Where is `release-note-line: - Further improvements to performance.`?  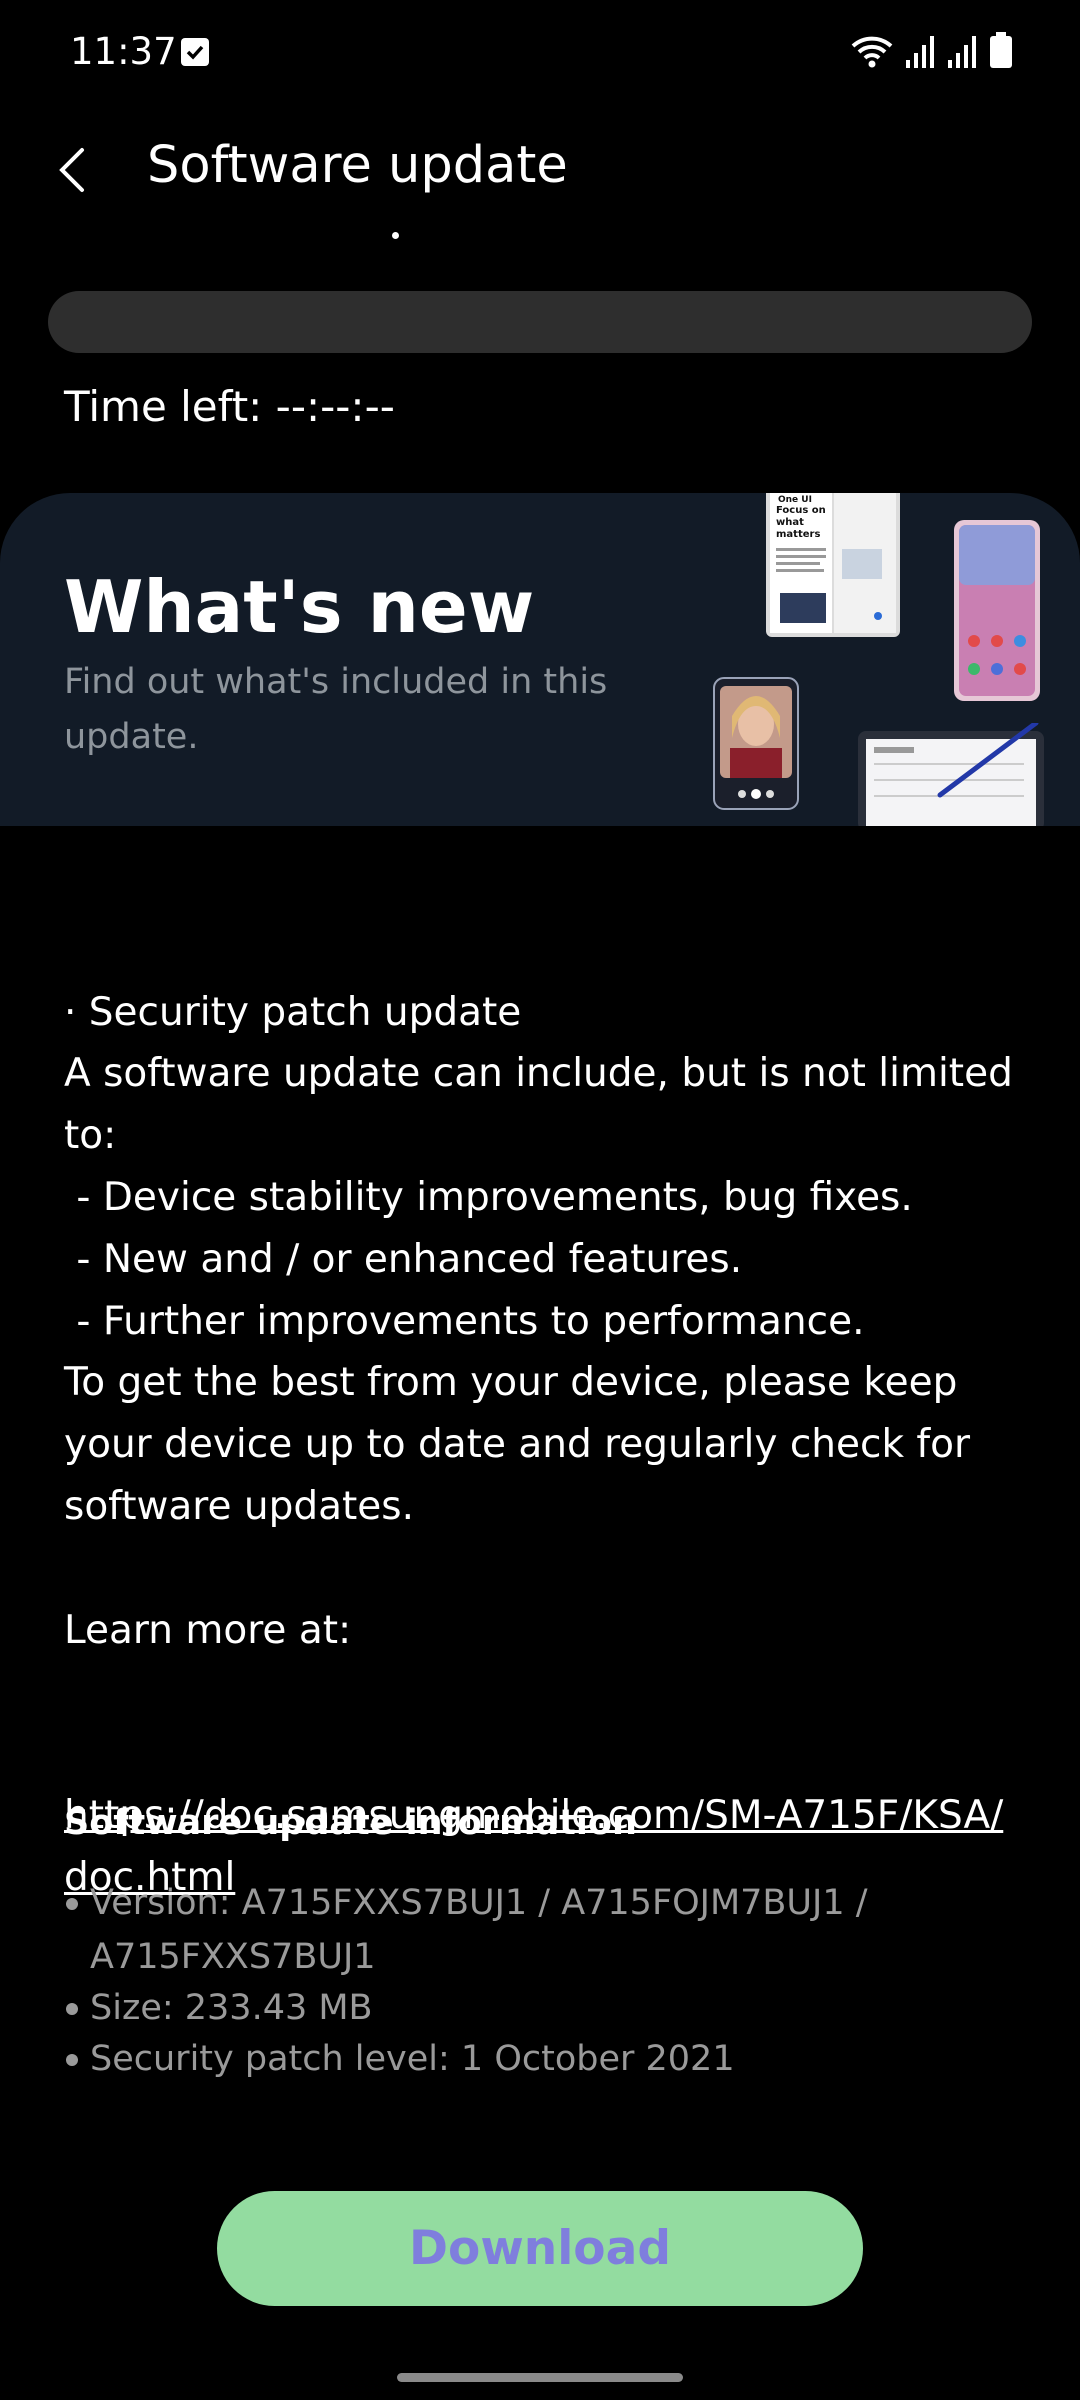
release-note-line: - Further improvements to performance. is located at coordinates (464, 1321).